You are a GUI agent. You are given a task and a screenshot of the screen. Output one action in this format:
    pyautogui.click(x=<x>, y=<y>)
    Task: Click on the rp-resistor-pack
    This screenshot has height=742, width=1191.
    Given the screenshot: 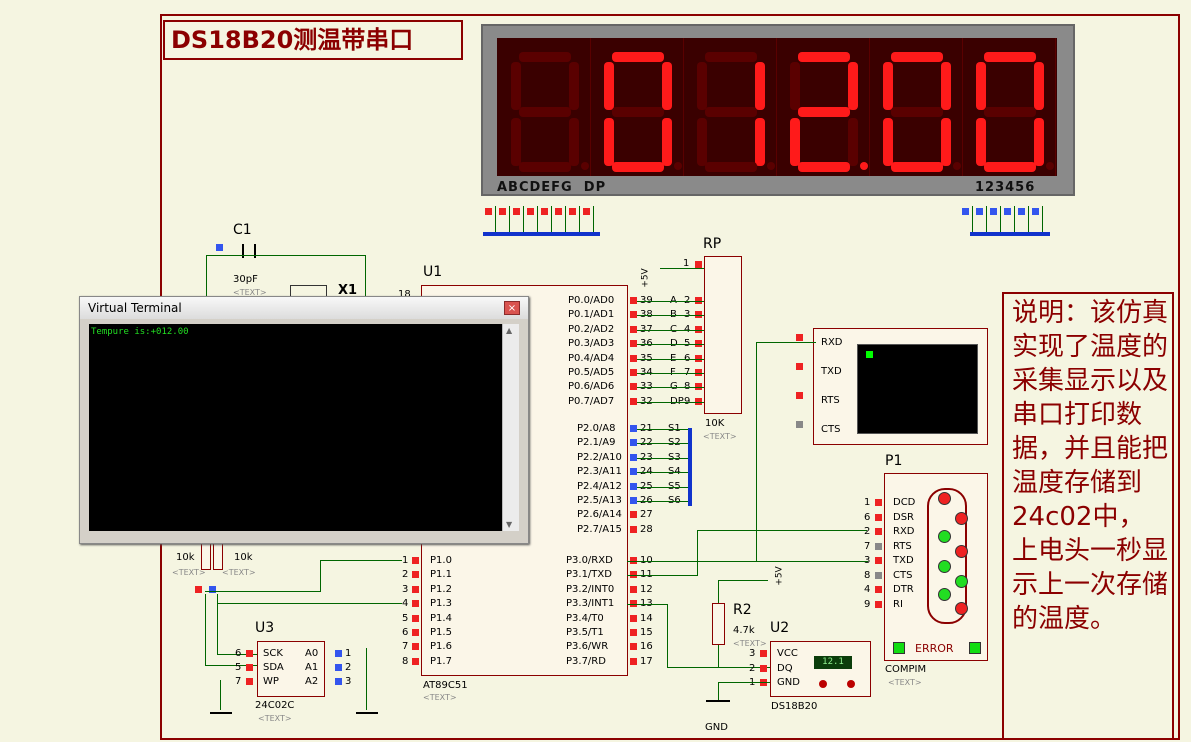 What is the action you would take?
    pyautogui.click(x=723, y=335)
    